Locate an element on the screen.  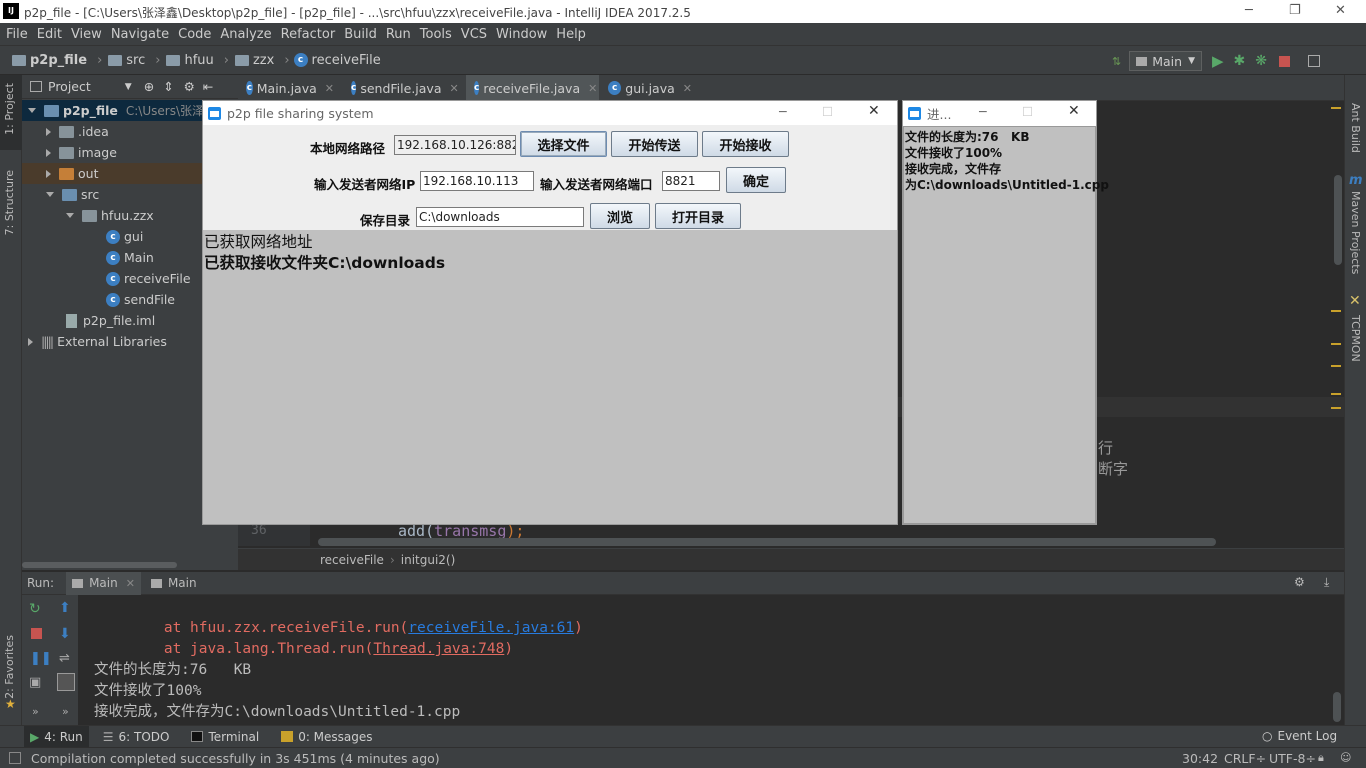
tcpmon-tool-tab: TCPMON is located at coordinates (1355, 338).